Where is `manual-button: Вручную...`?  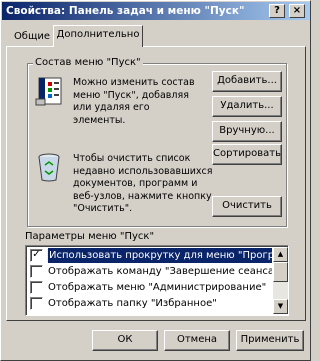 manual-button: Вручную... is located at coordinates (247, 131).